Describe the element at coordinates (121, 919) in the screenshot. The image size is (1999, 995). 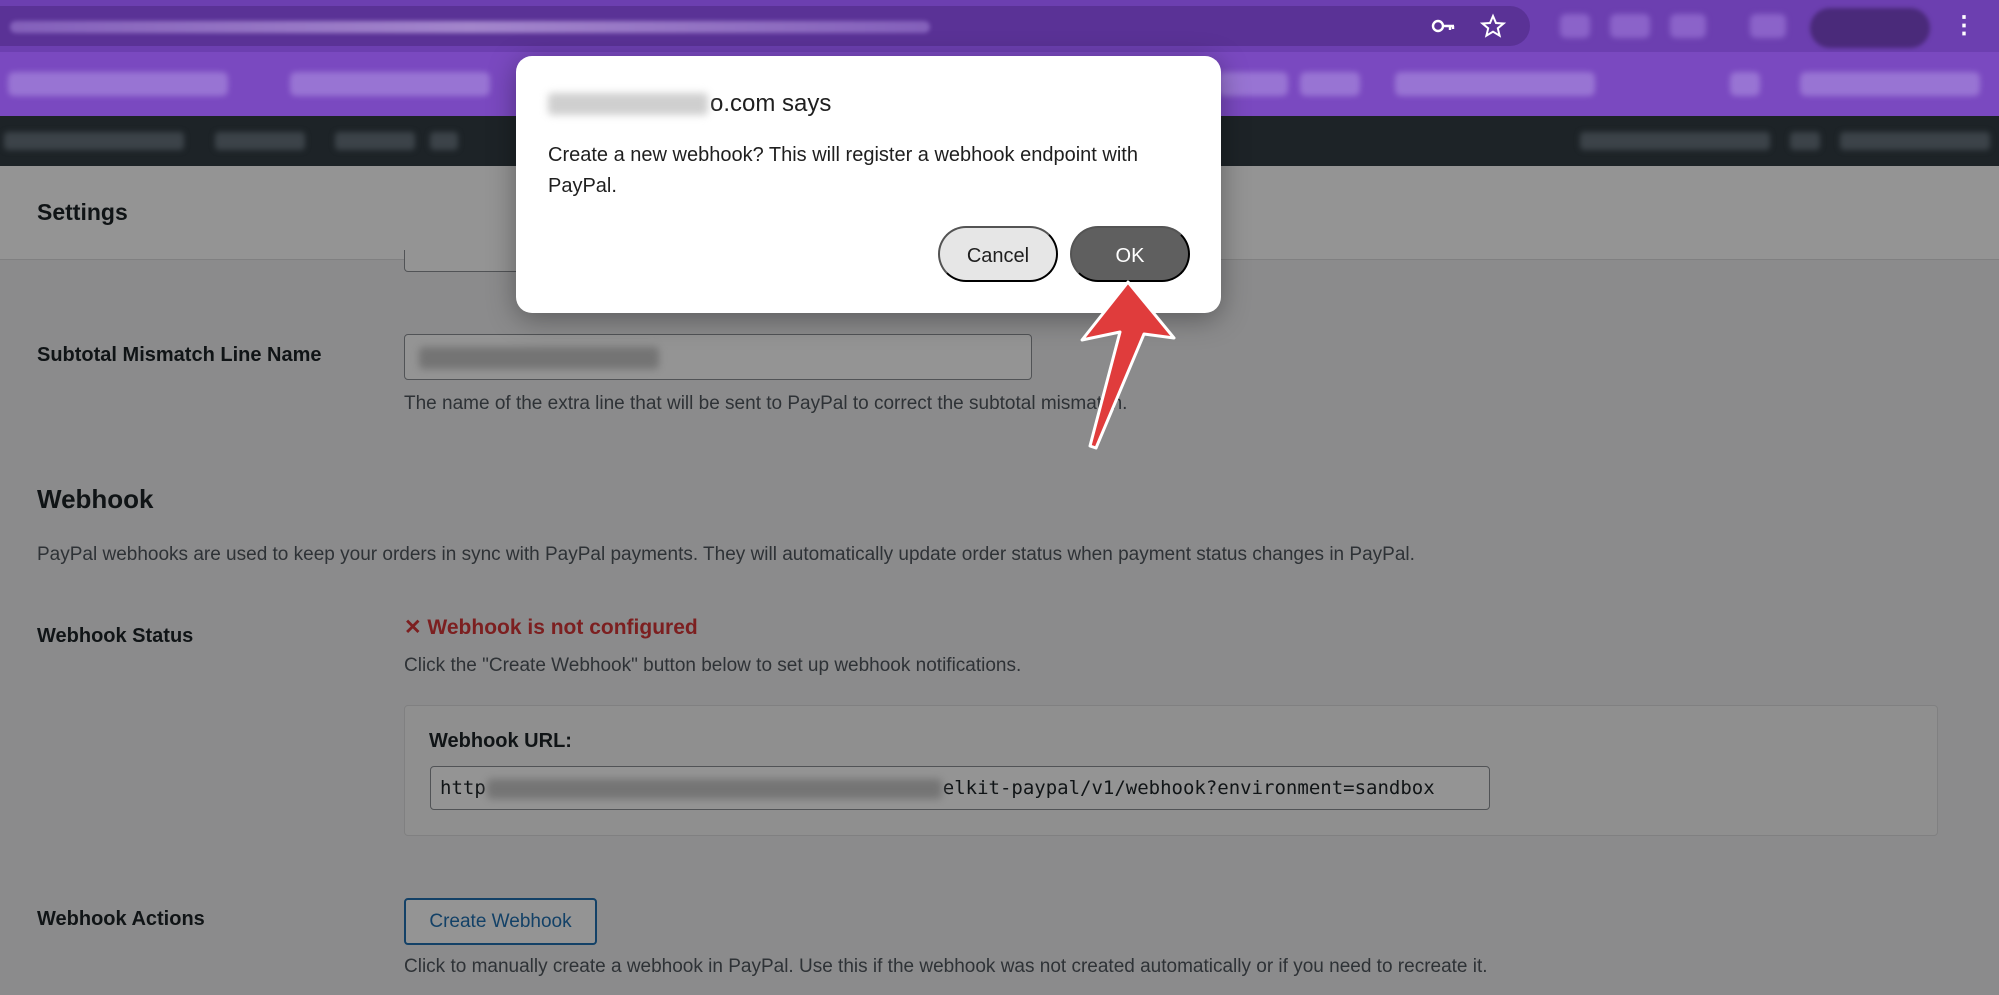
I see `webhook-actions-label: Webhook Actions` at that location.